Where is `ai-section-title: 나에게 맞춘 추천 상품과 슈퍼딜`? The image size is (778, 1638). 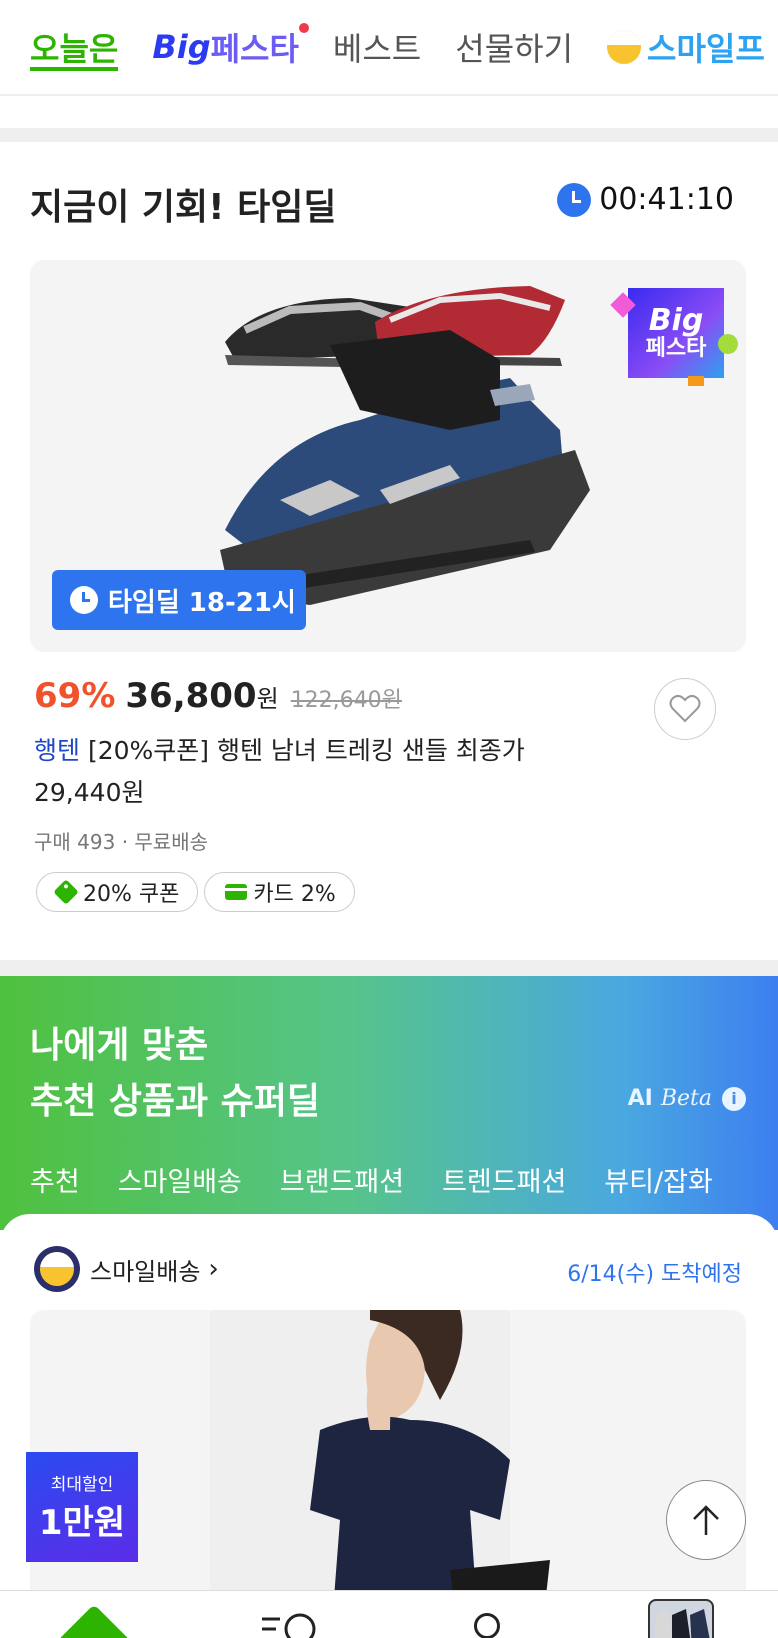 ai-section-title: 나에게 맞춘 추천 상품과 슈퍼딜 is located at coordinates (175, 1074).